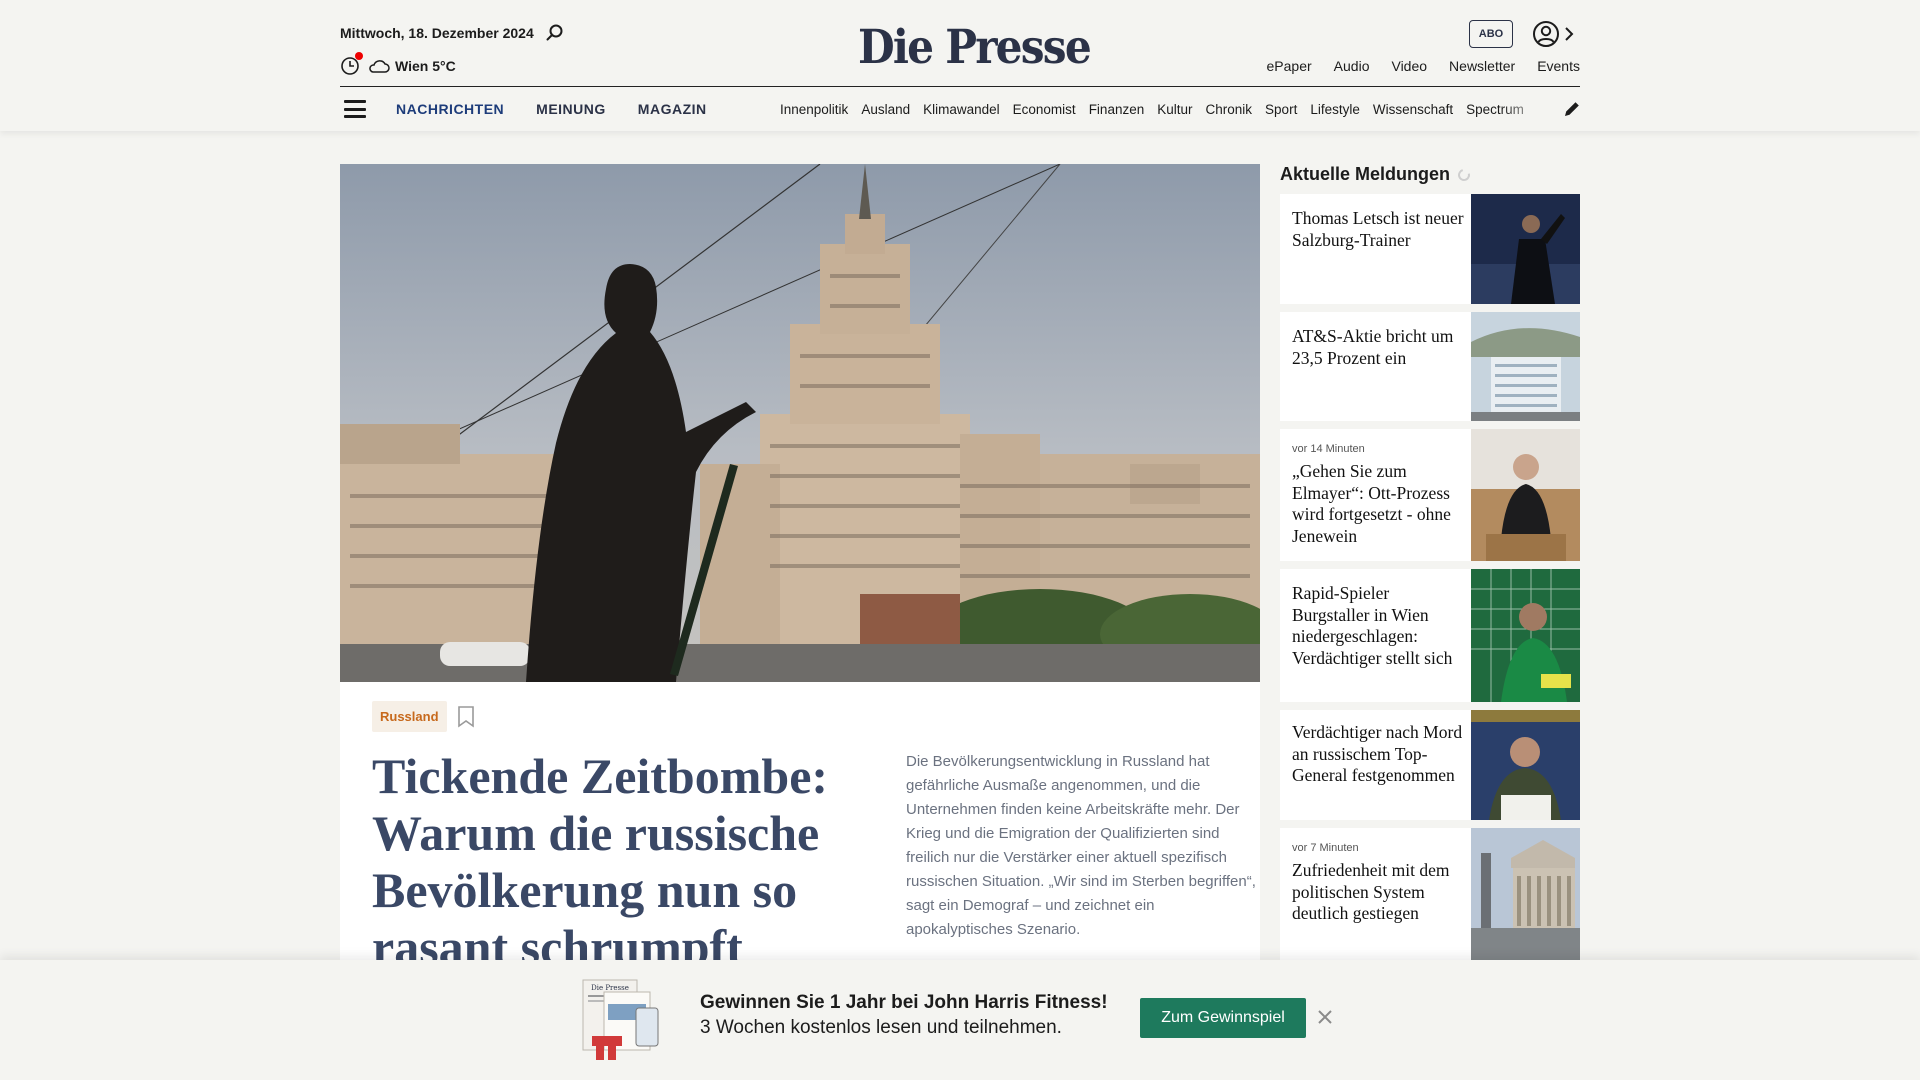  What do you see at coordinates (621, 1020) in the screenshot?
I see `promo-image: Die Presse` at bounding box center [621, 1020].